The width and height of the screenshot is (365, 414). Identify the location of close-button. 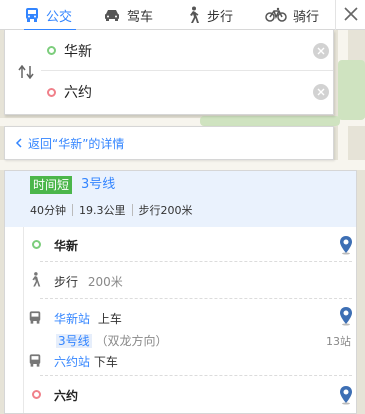
(350, 15).